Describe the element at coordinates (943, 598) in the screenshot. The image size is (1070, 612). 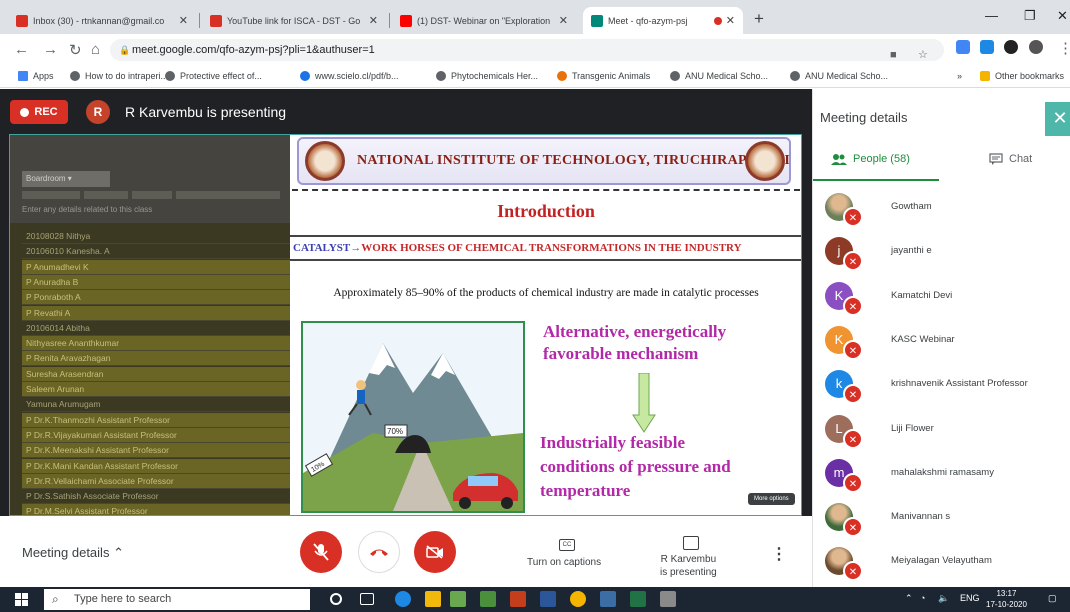
I see `volume-icon: 🔈` at that location.